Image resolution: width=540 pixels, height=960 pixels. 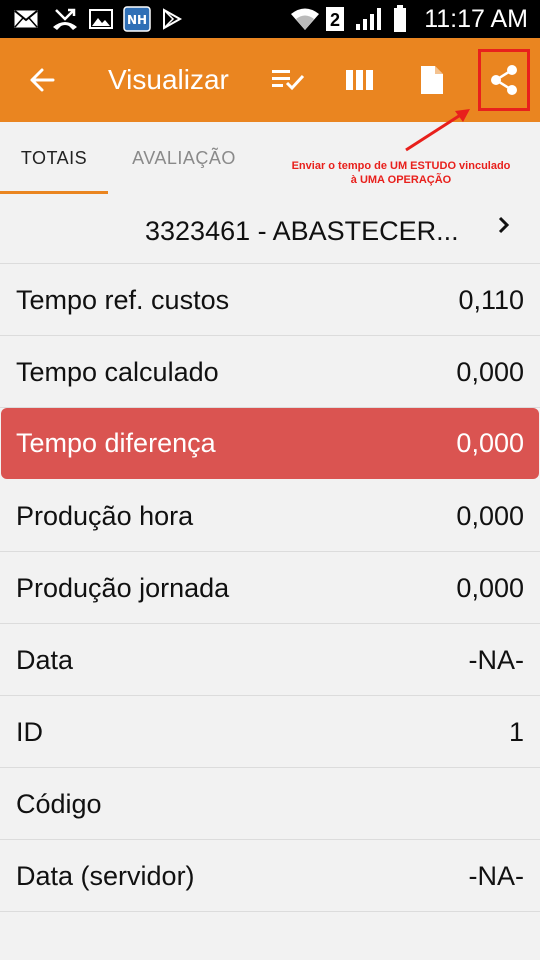 What do you see at coordinates (116, 443) in the screenshot?
I see `row-label: Tempo diferença` at bounding box center [116, 443].